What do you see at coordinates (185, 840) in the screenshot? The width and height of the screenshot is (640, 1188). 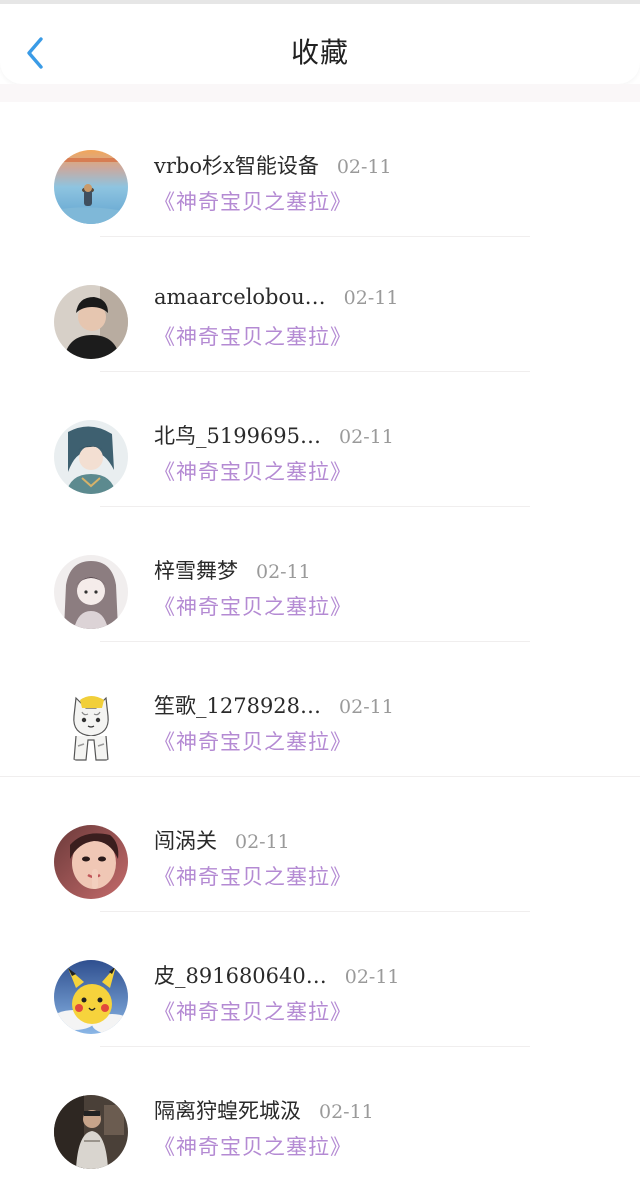 I see `username: 闯涡关` at bounding box center [185, 840].